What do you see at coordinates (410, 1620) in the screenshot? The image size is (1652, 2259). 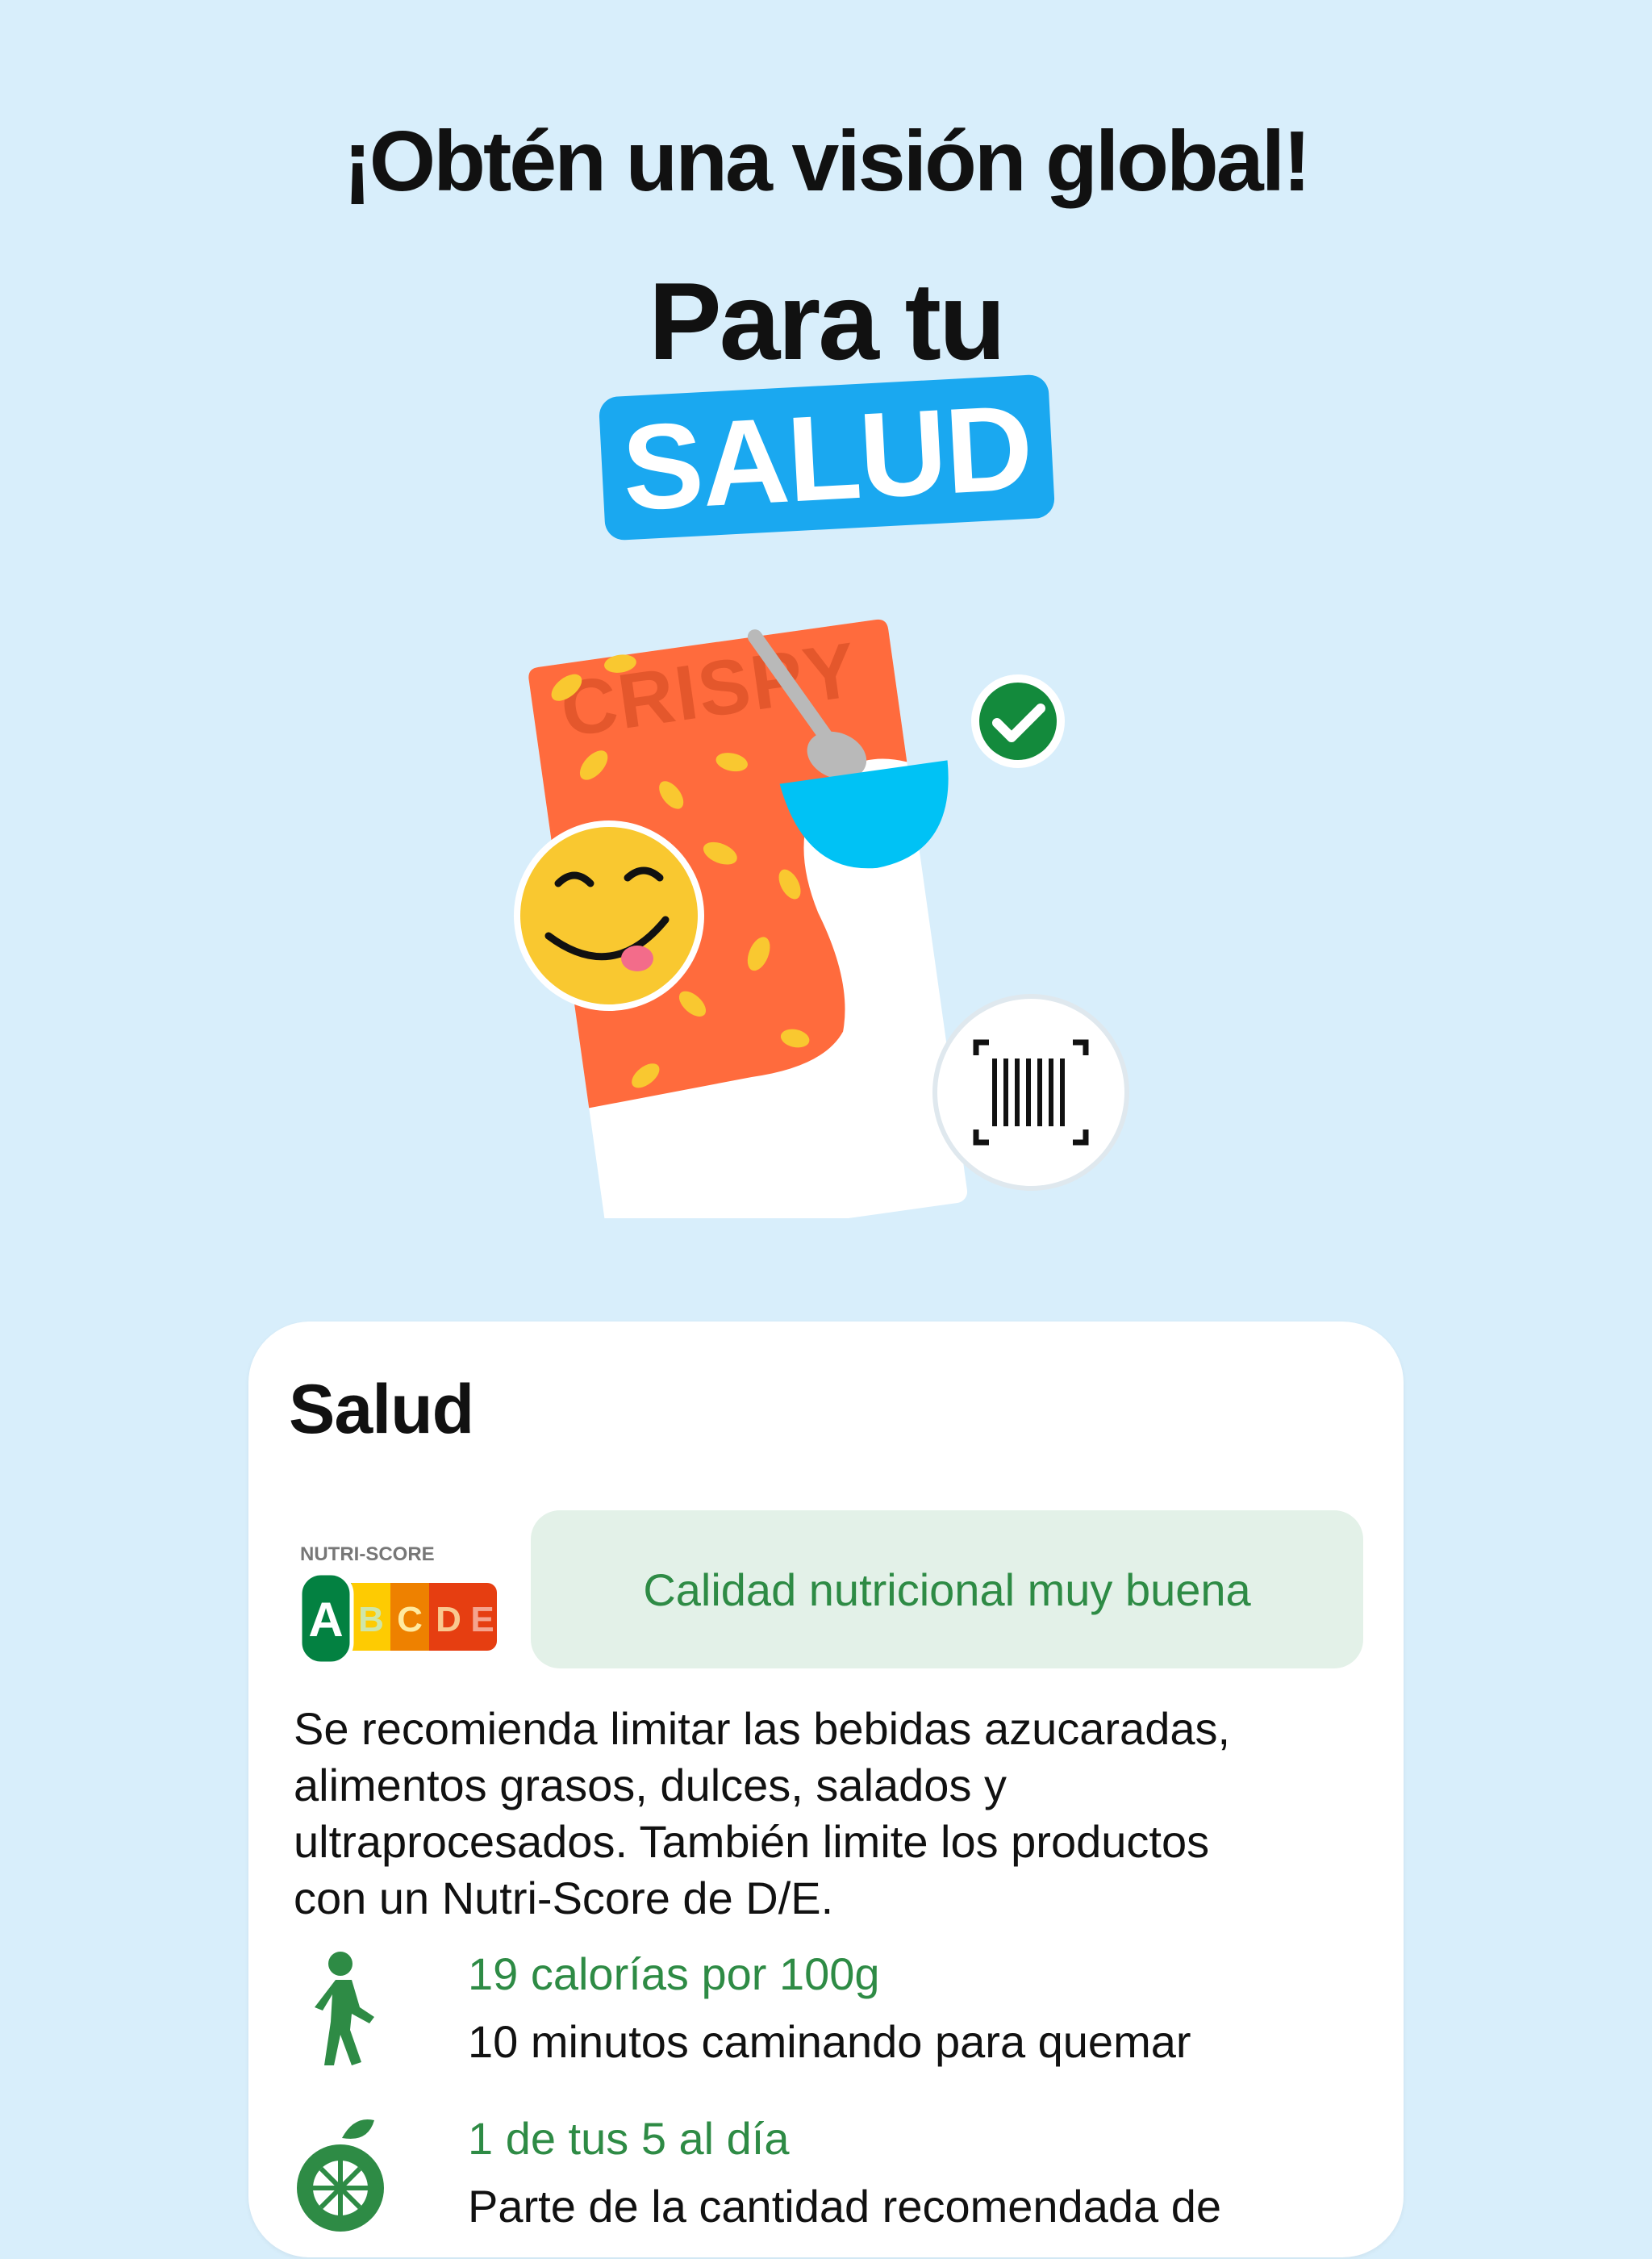 I see `nutri-grade-c: C` at bounding box center [410, 1620].